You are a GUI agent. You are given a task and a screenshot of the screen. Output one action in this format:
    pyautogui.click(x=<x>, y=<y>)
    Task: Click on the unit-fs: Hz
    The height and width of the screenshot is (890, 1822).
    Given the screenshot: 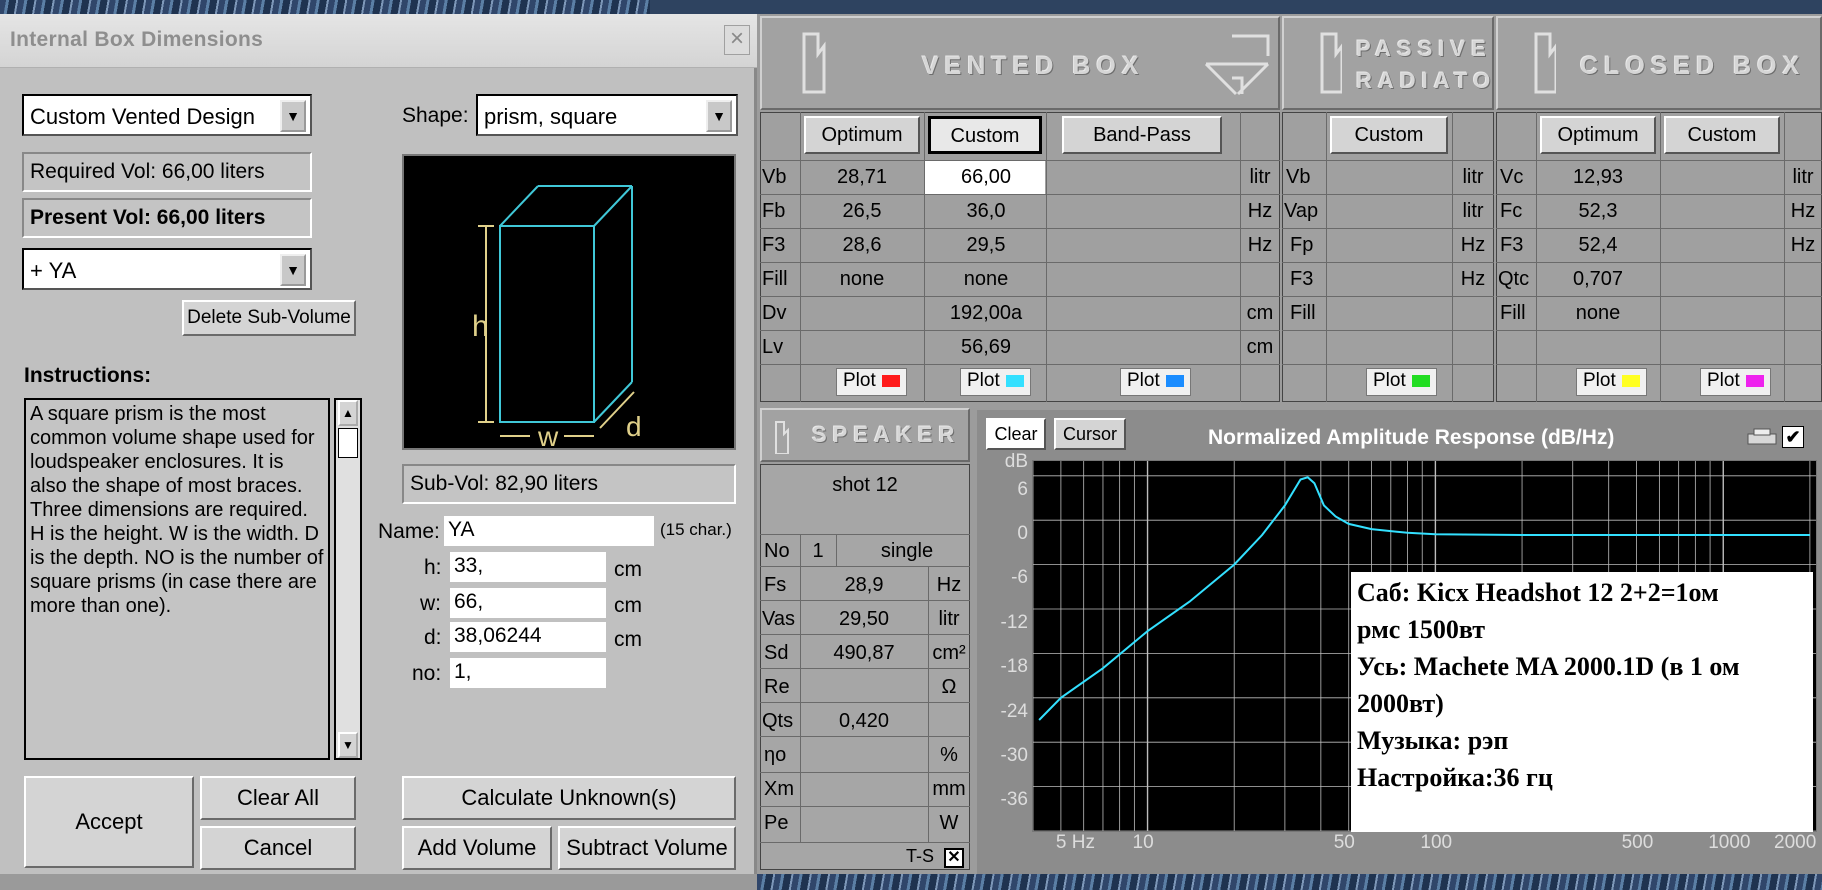 What is the action you would take?
    pyautogui.click(x=949, y=585)
    